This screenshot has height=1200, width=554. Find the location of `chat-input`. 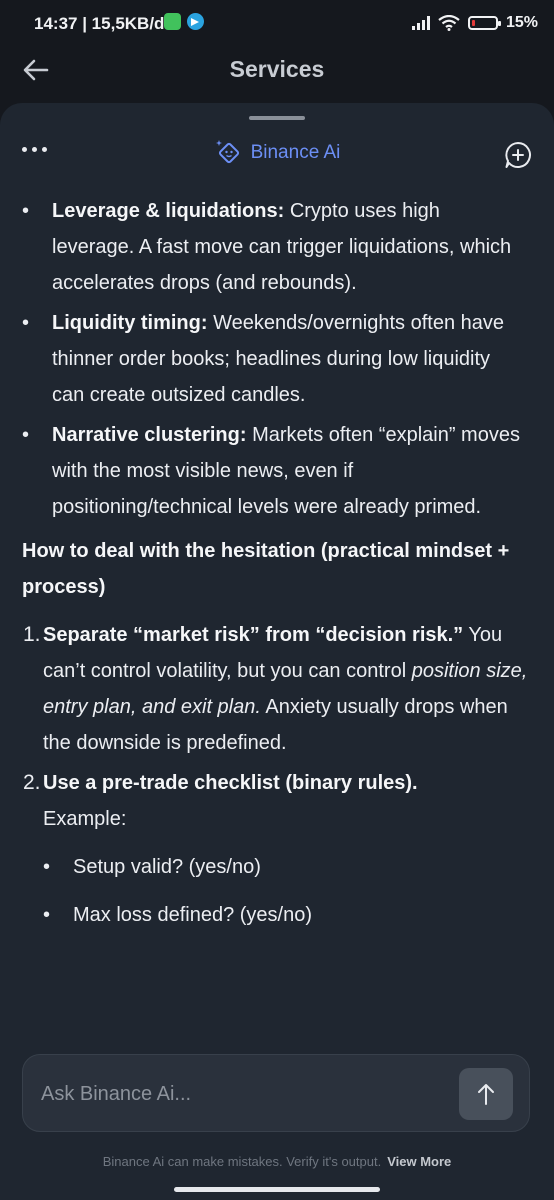

chat-input is located at coordinates (246, 1094).